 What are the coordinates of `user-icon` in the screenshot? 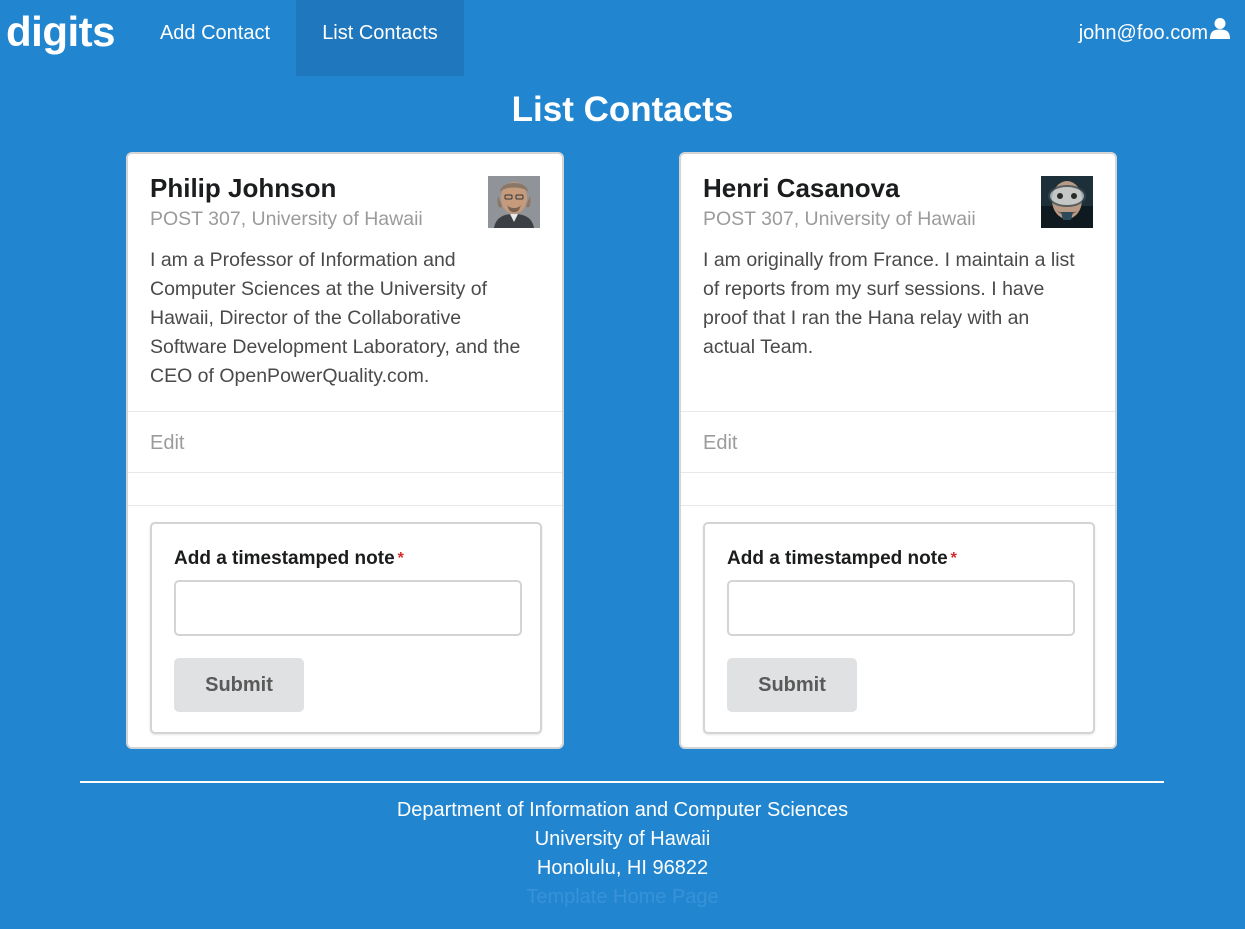 It's located at (1219, 33).